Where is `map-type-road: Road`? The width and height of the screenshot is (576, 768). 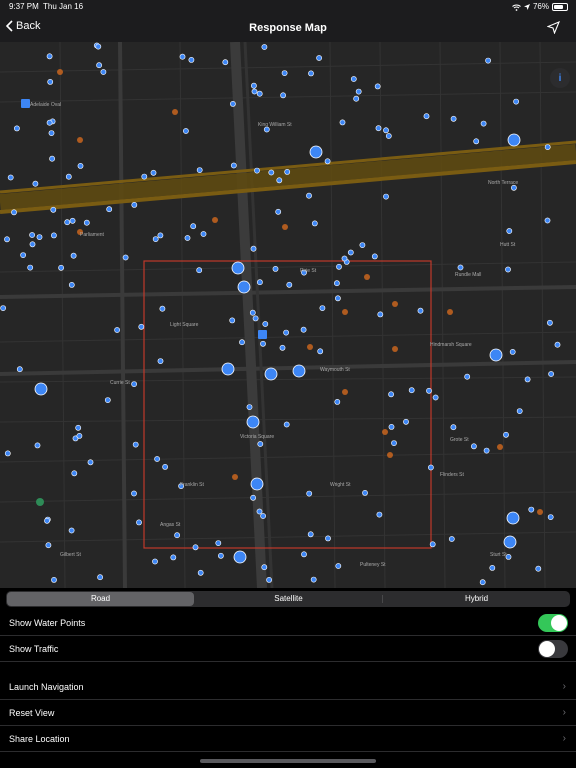 map-type-road: Road is located at coordinates (100, 599).